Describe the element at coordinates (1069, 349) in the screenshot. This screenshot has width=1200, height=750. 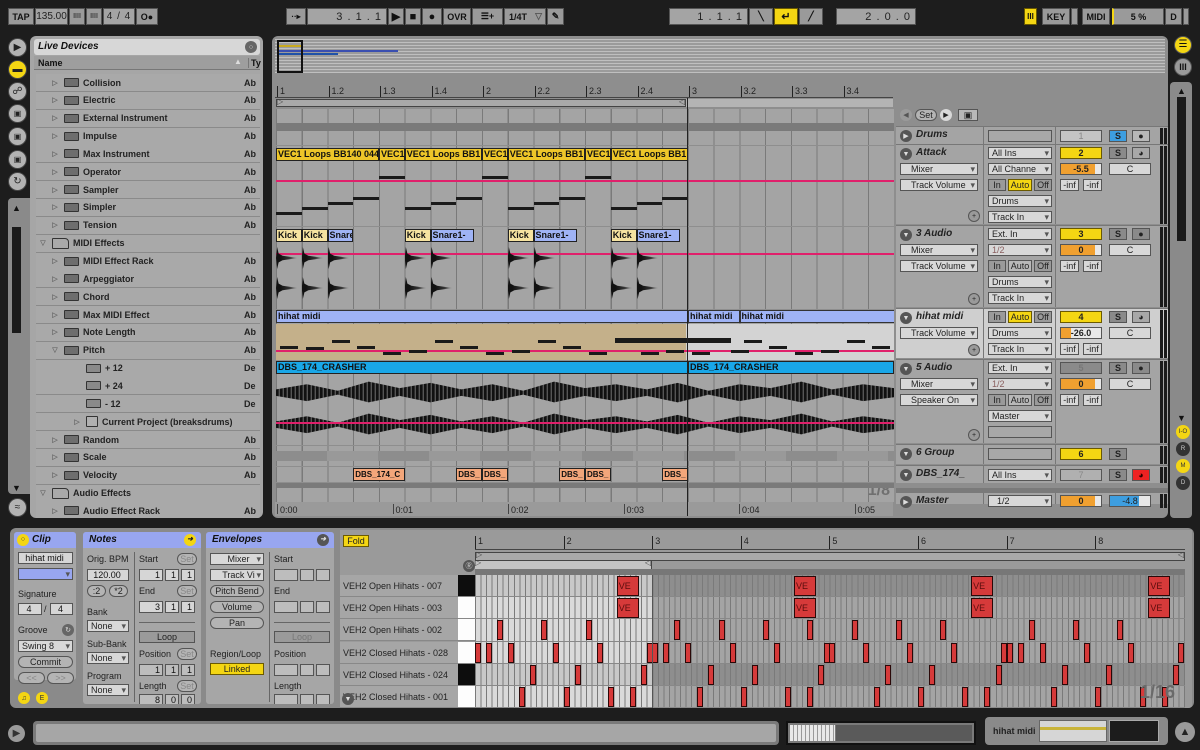
I see `send-a-value: -inf` at that location.